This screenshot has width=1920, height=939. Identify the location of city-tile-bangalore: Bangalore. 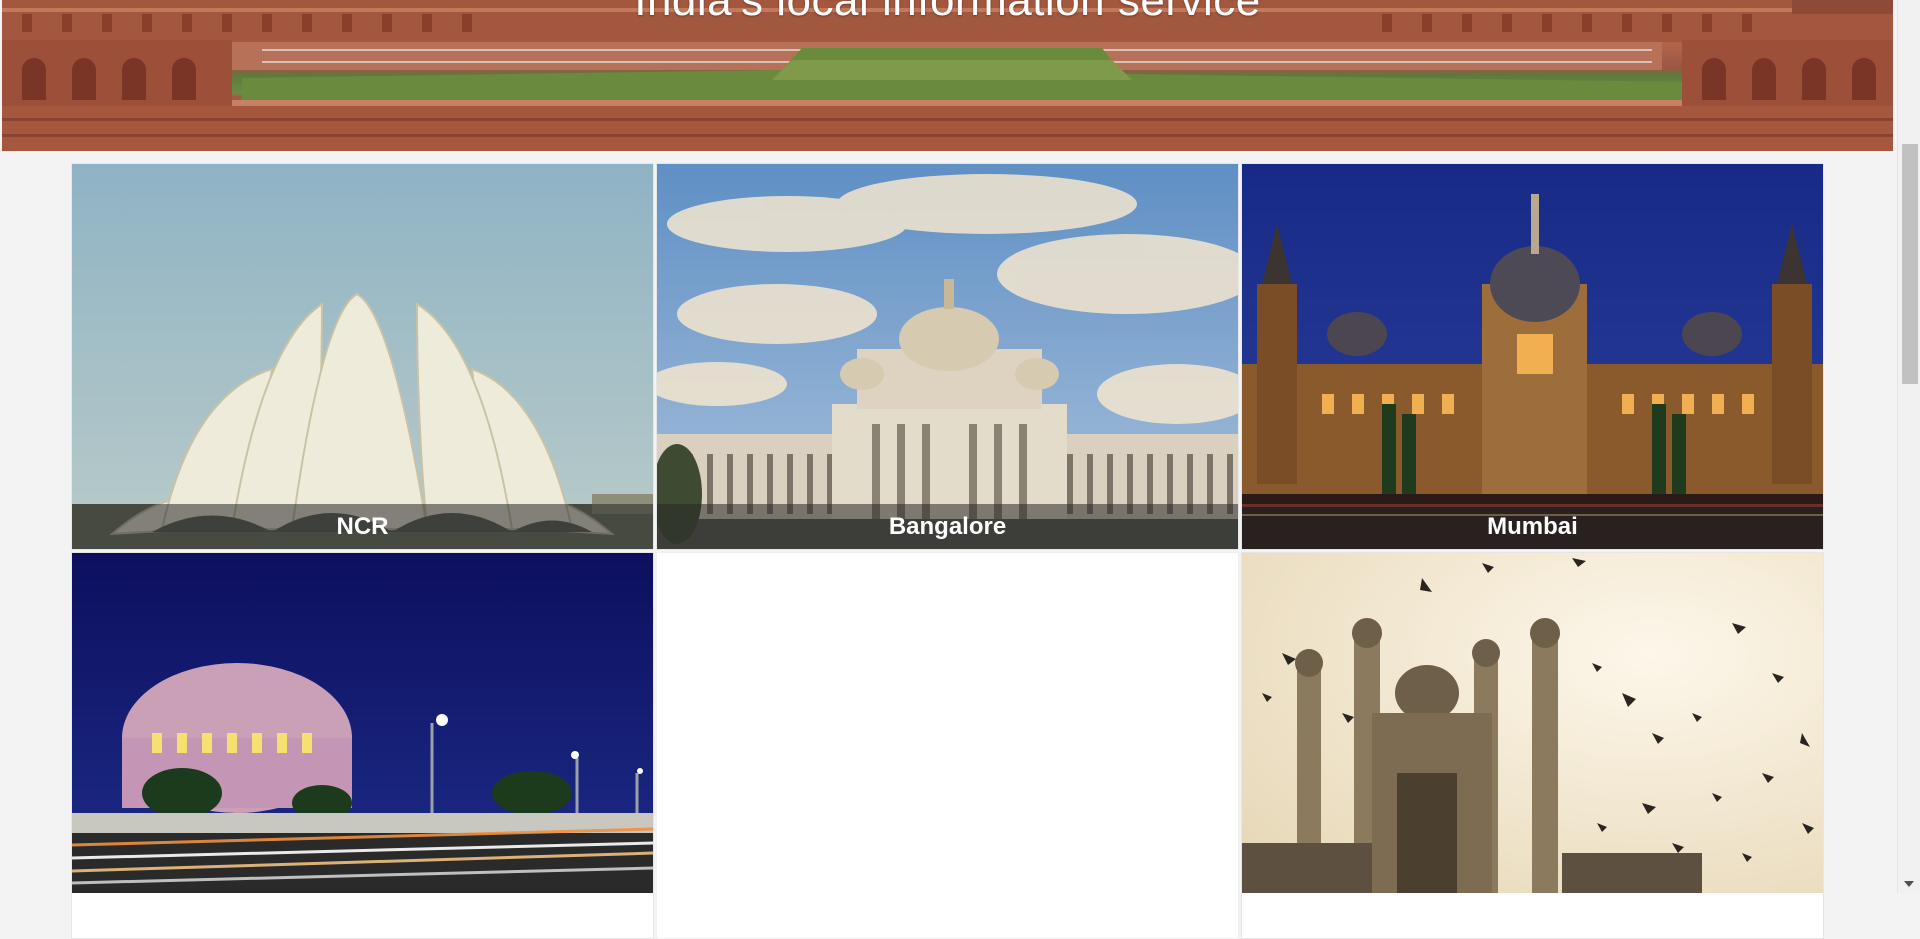
(947, 356).